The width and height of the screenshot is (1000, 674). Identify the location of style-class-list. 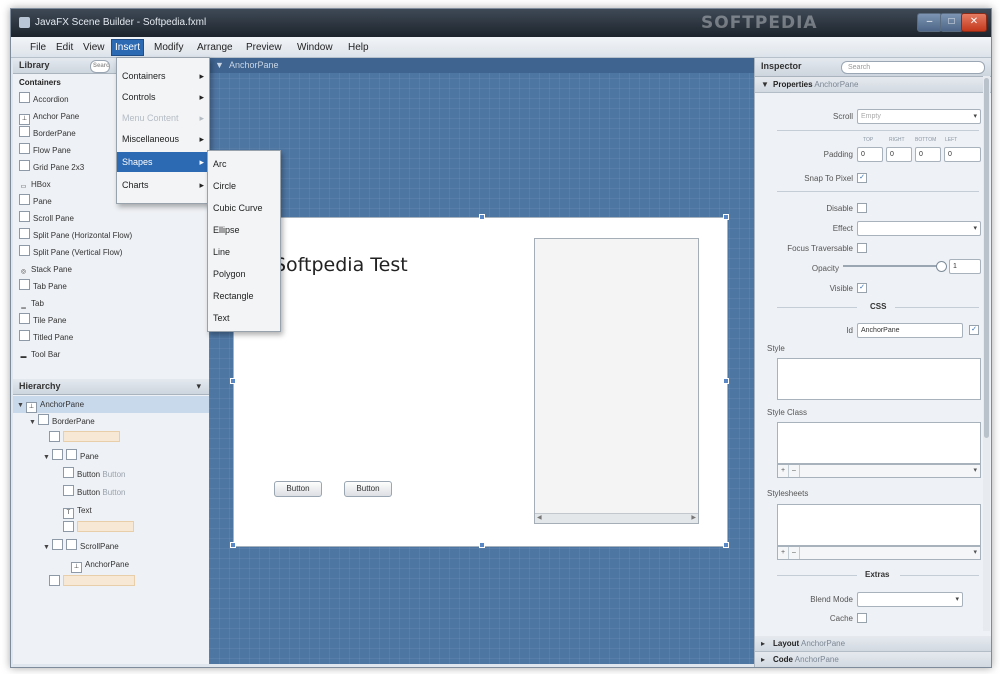
(879, 443).